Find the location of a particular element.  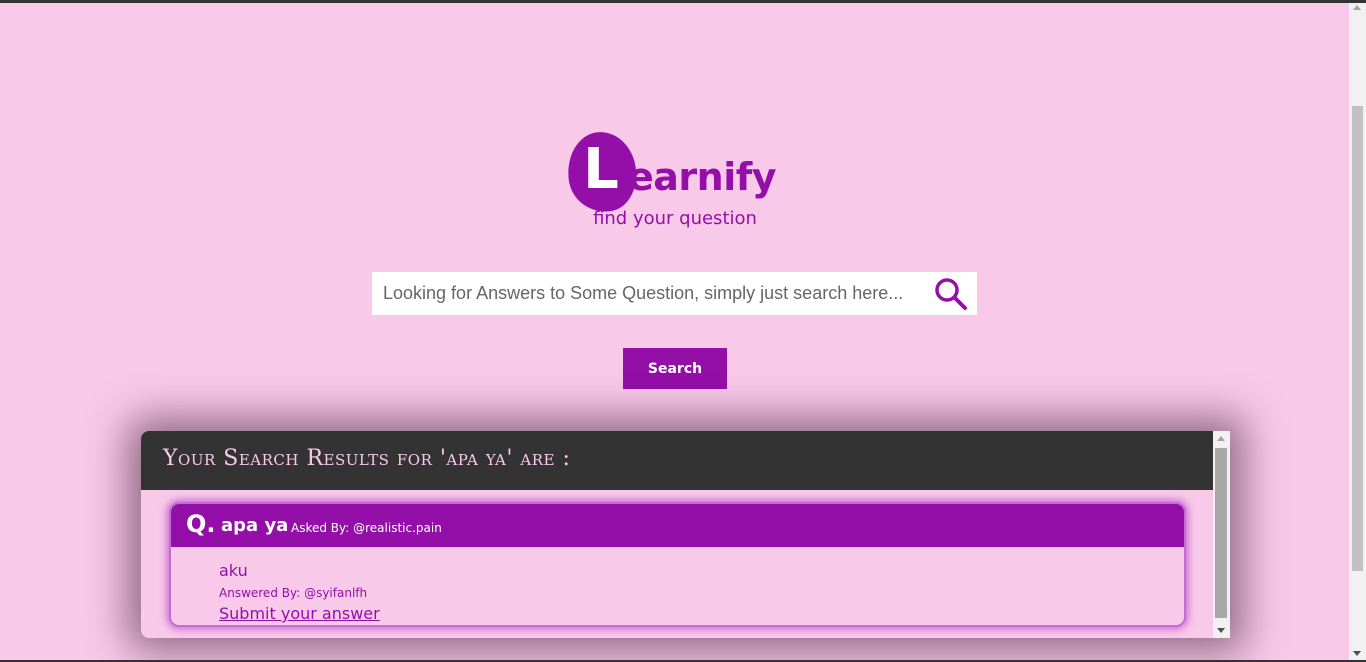

search-box is located at coordinates (674, 293).